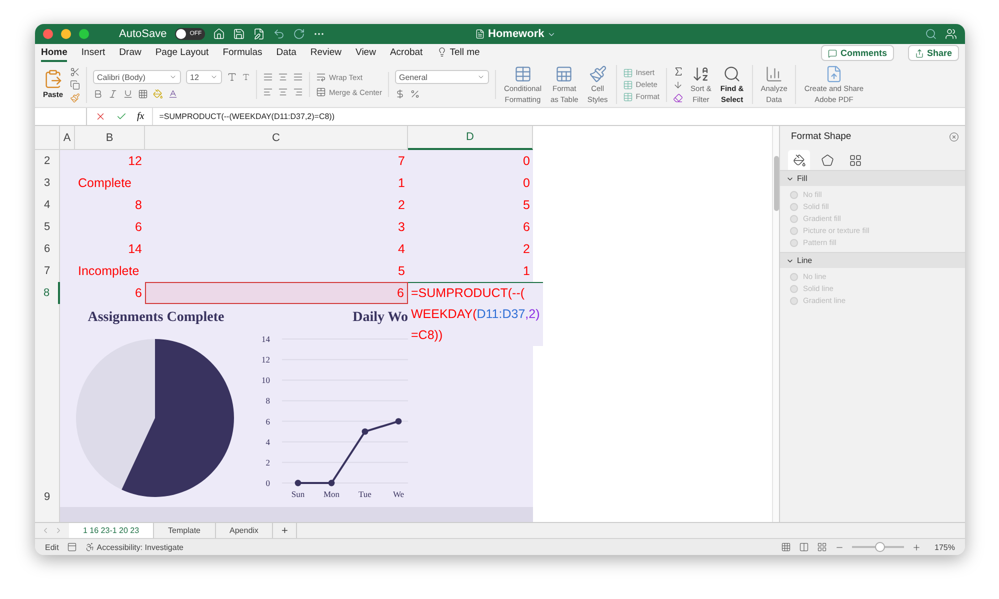 This screenshot has height=599, width=999. I want to click on column-header: D, so click(470, 138).